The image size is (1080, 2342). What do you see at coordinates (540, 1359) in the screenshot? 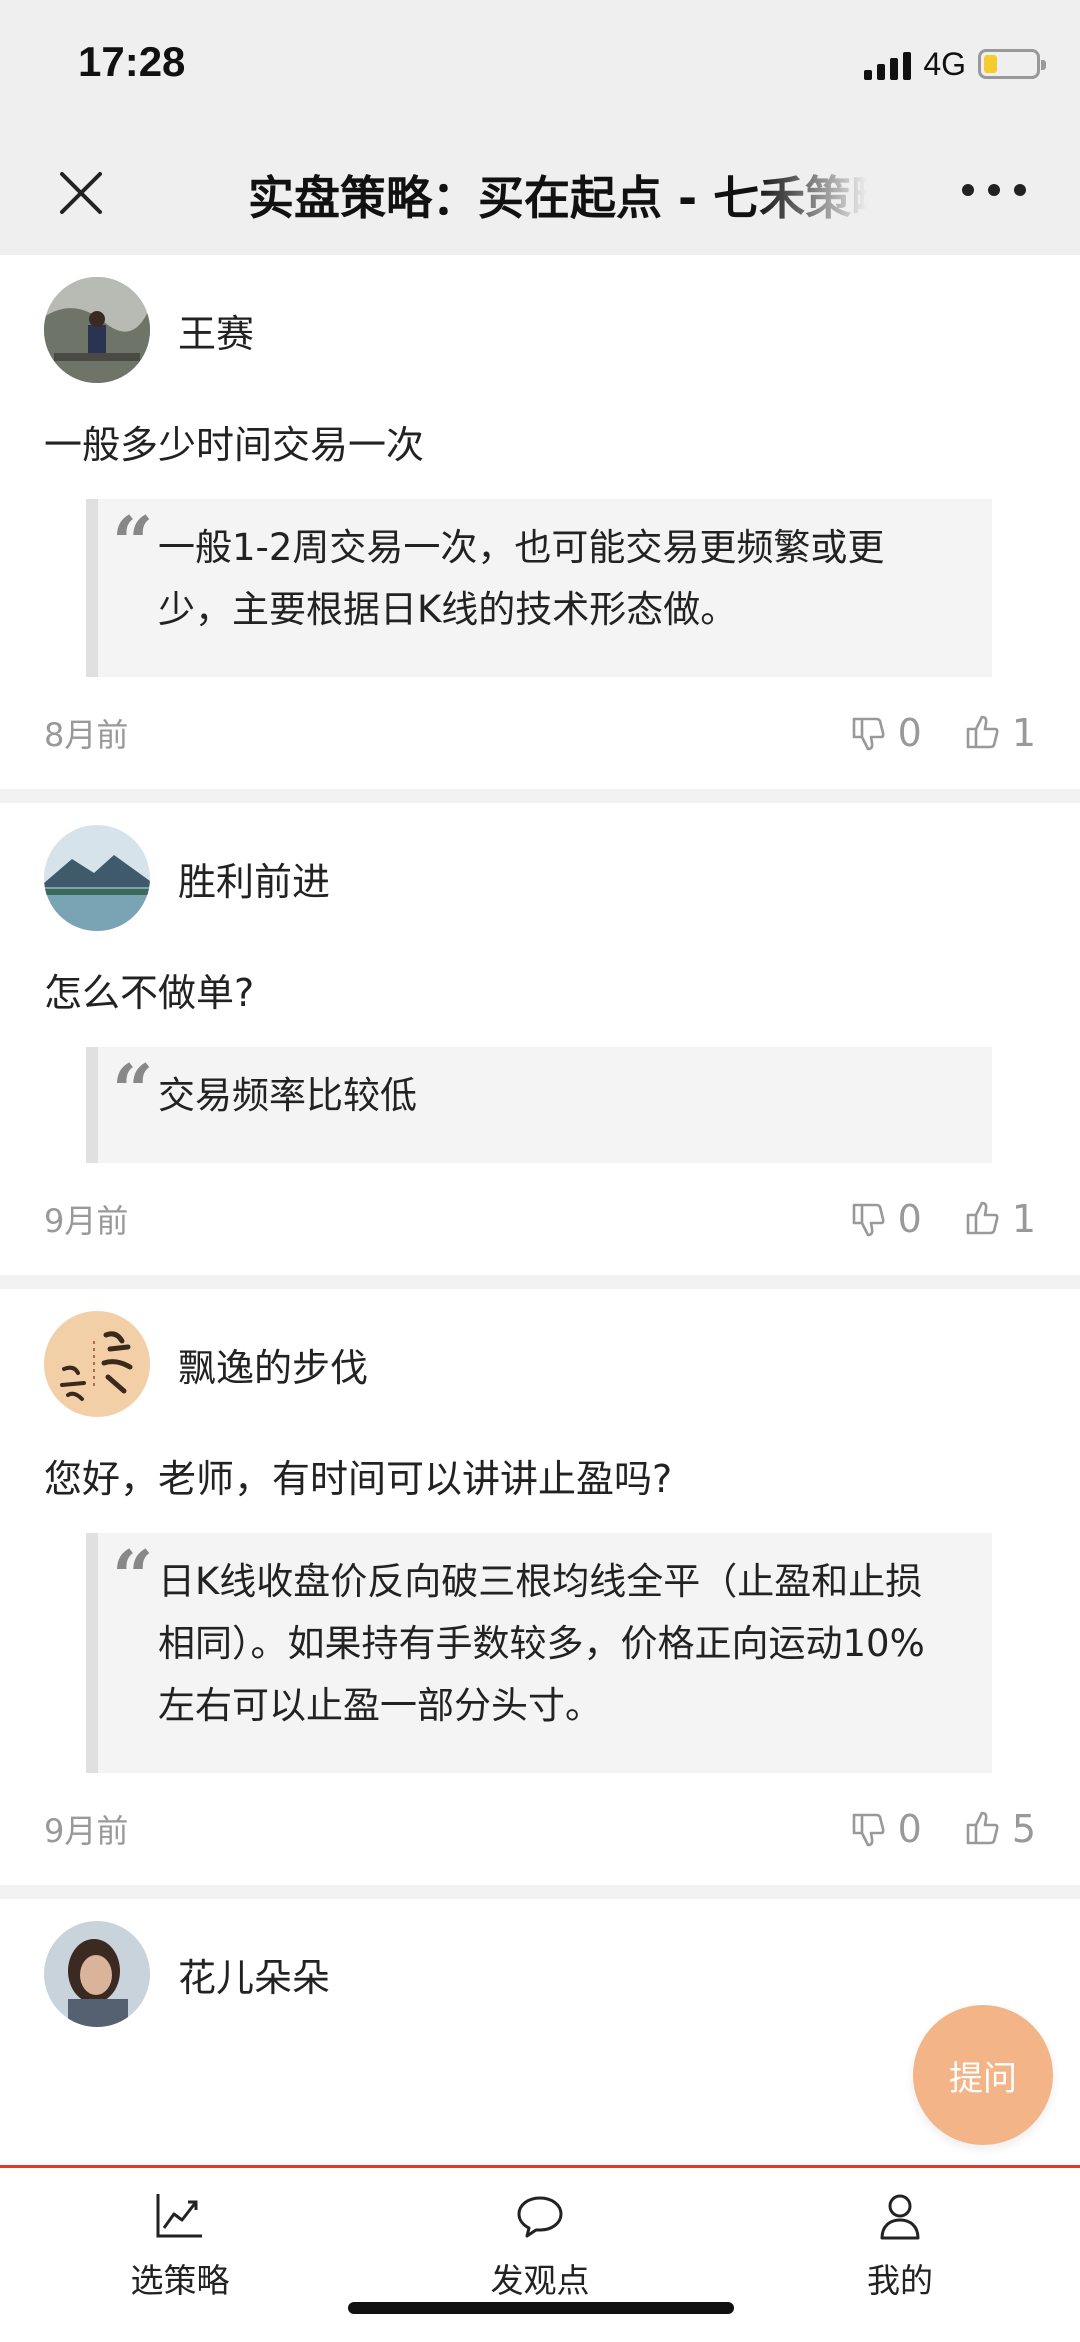
I see `user-row: 飘逸的步伐` at bounding box center [540, 1359].